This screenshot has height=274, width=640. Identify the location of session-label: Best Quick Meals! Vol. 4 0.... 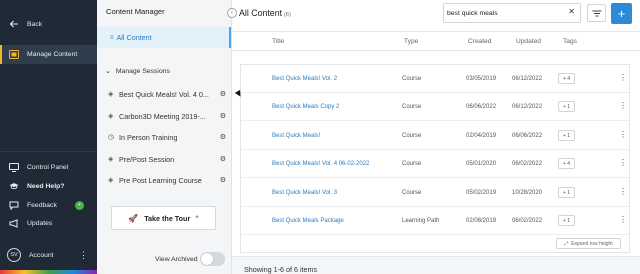
(164, 94).